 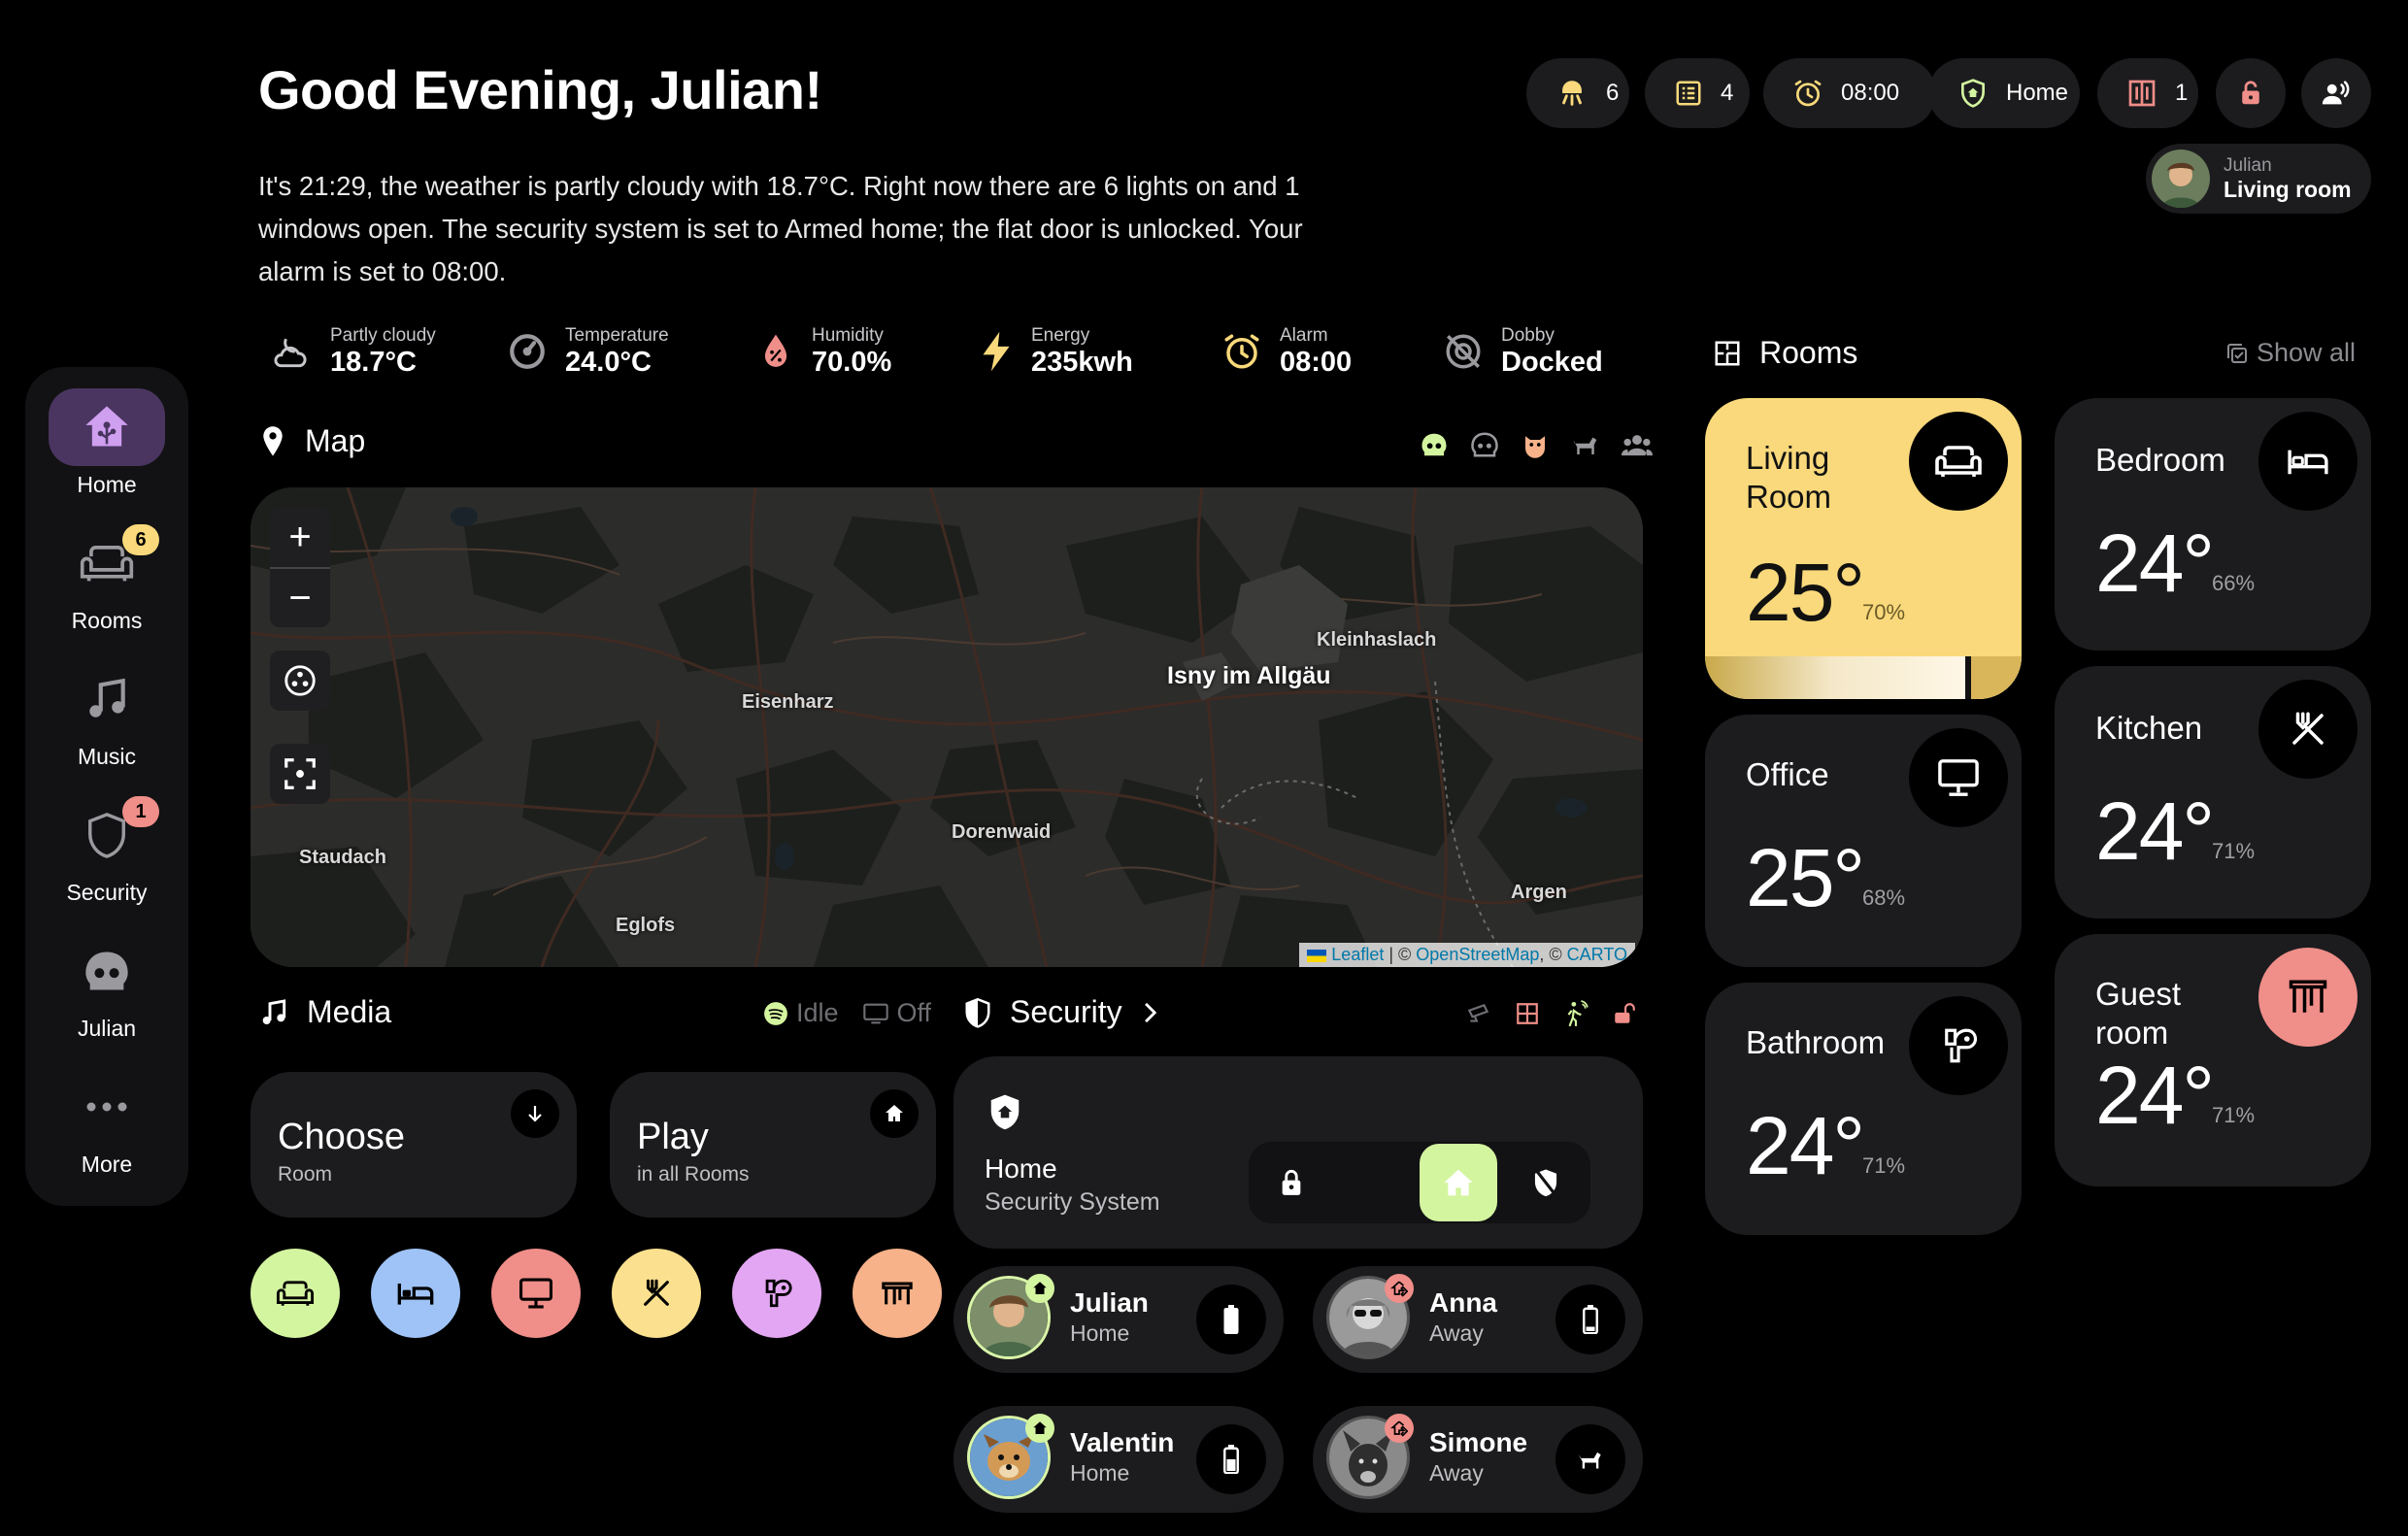 I want to click on person-valentin: Valentin Home, so click(x=1118, y=1459).